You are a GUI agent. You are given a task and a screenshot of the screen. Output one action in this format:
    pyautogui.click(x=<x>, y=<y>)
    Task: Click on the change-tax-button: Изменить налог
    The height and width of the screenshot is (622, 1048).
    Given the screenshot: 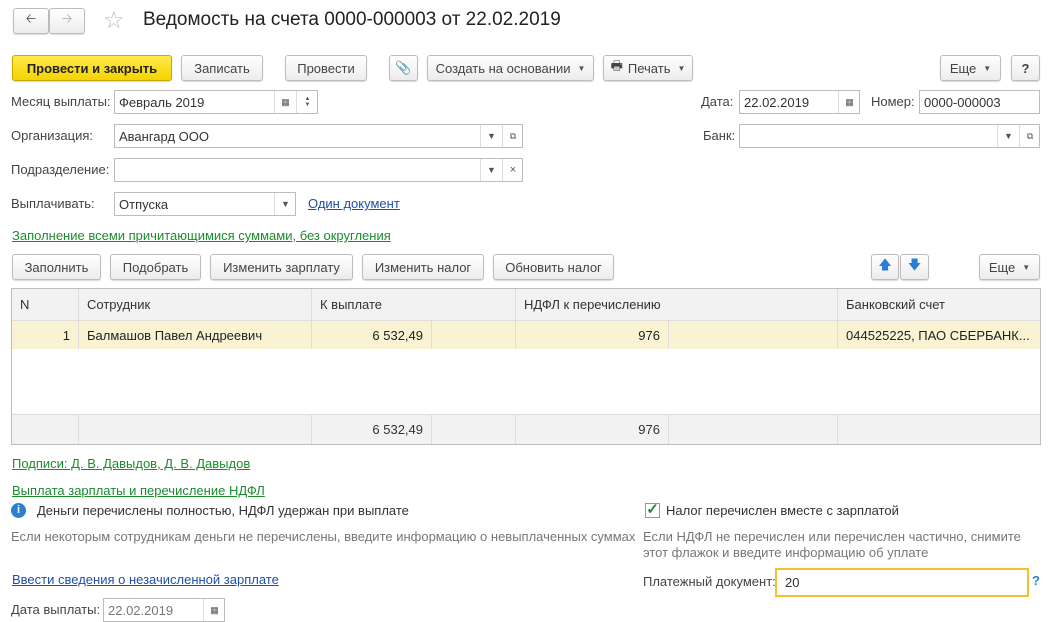 What is the action you would take?
    pyautogui.click(x=423, y=267)
    